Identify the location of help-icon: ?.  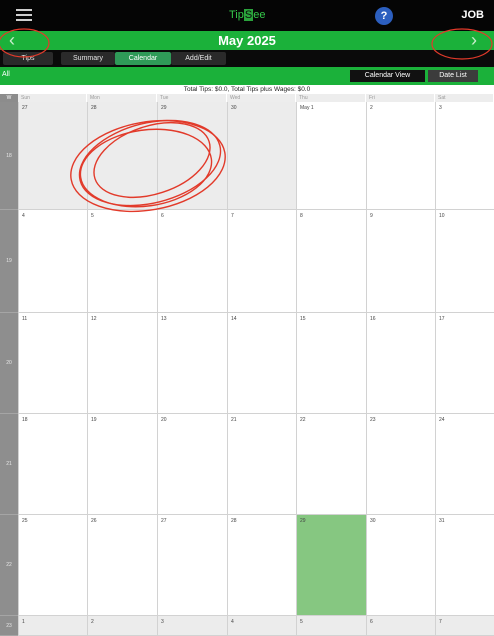
(384, 16).